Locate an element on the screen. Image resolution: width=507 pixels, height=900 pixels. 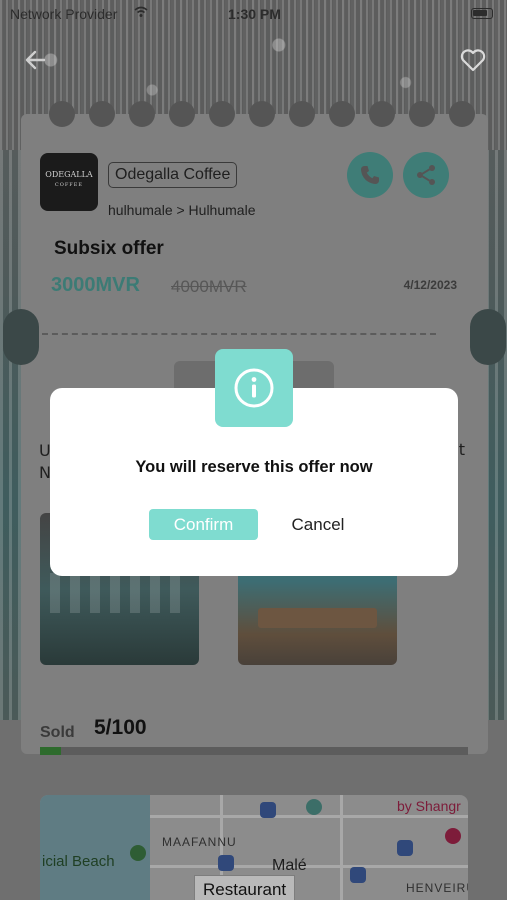
dialog-message: You will reserve this offer now is located at coordinates (254, 467).